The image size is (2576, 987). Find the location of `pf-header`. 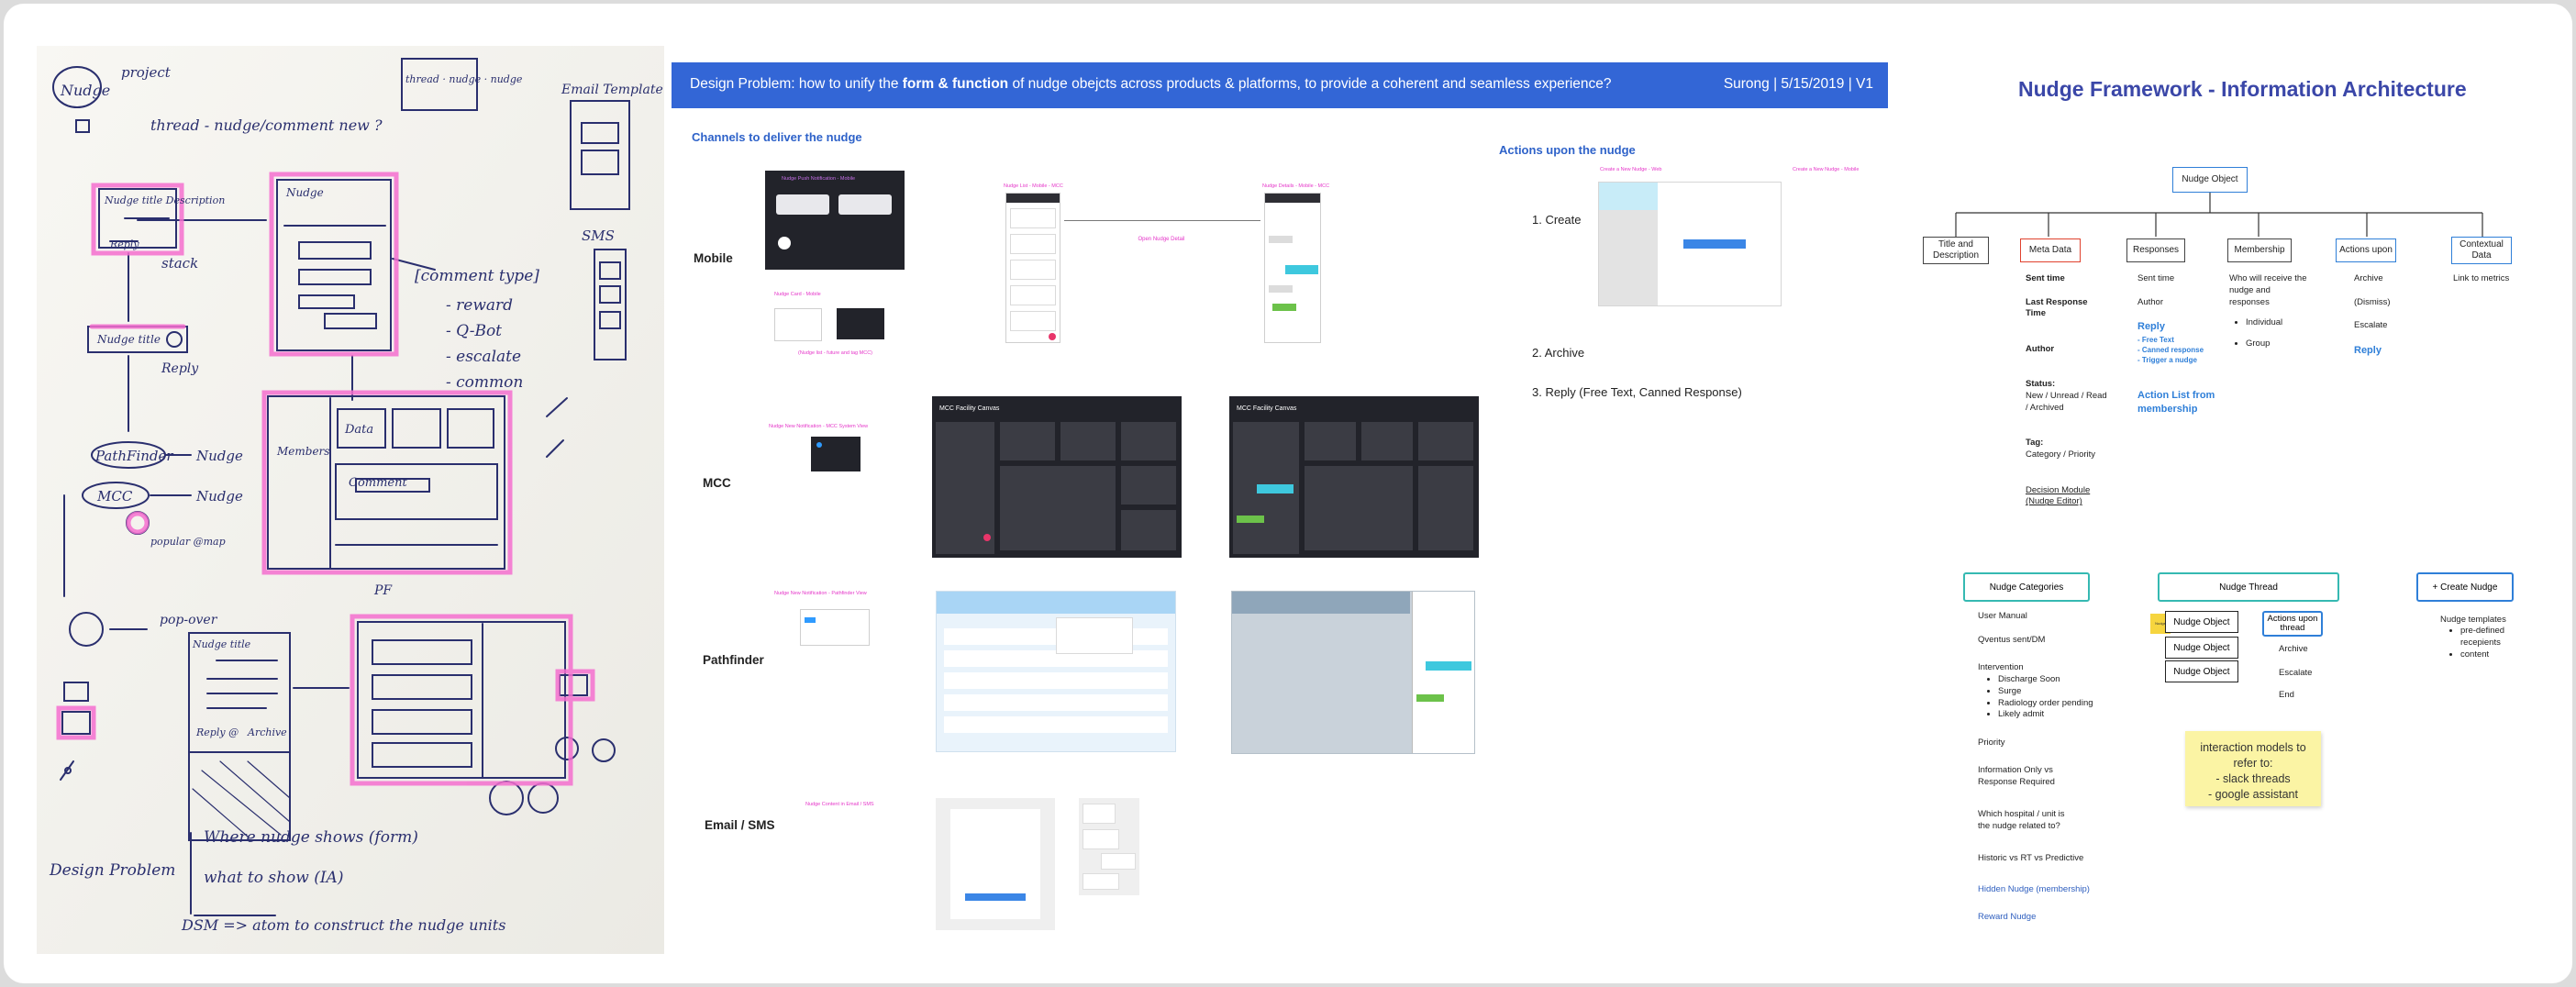

pf-header is located at coordinates (1056, 603).